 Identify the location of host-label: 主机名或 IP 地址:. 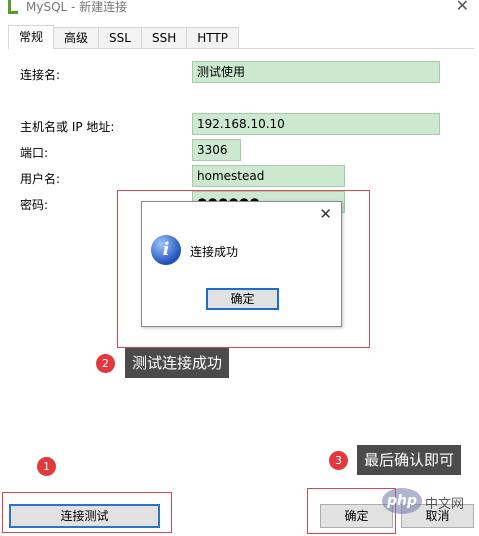
(67, 127).